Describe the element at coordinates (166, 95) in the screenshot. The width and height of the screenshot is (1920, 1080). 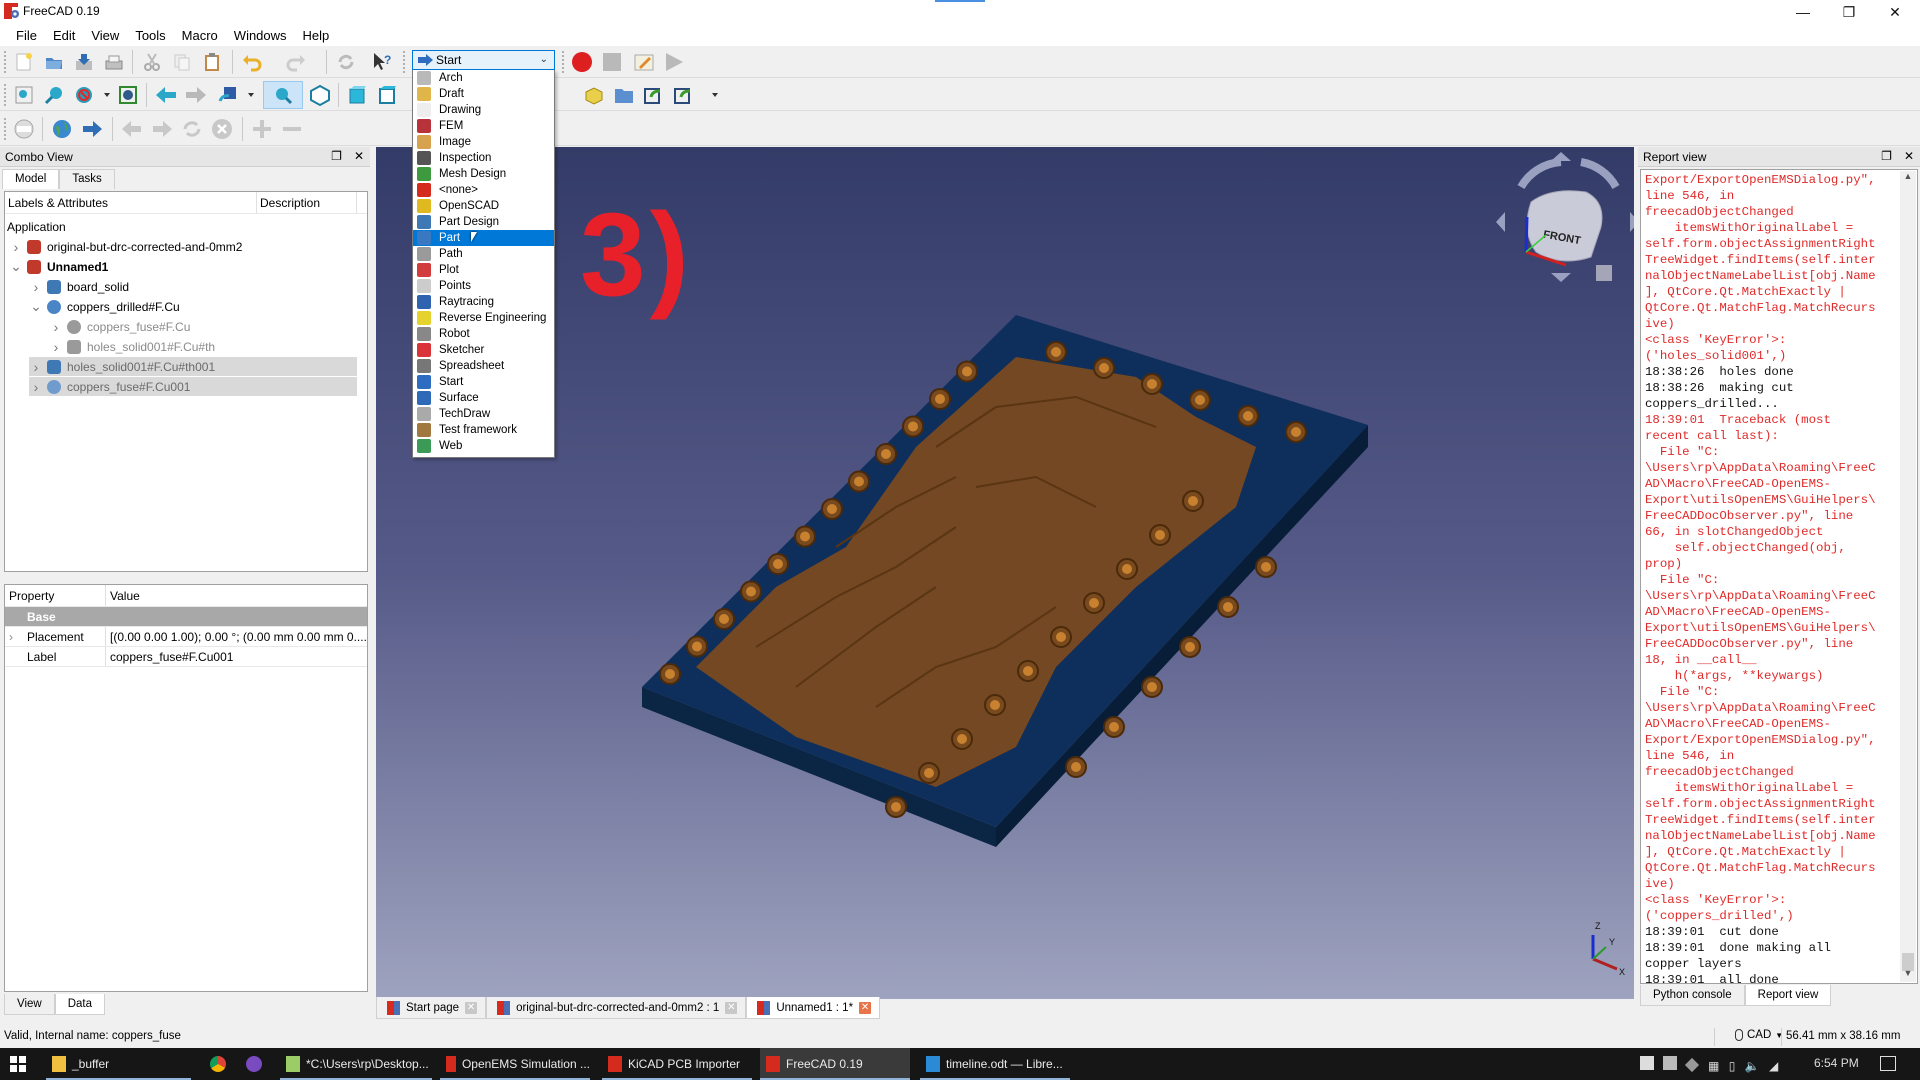
I see `view-back-icon` at that location.